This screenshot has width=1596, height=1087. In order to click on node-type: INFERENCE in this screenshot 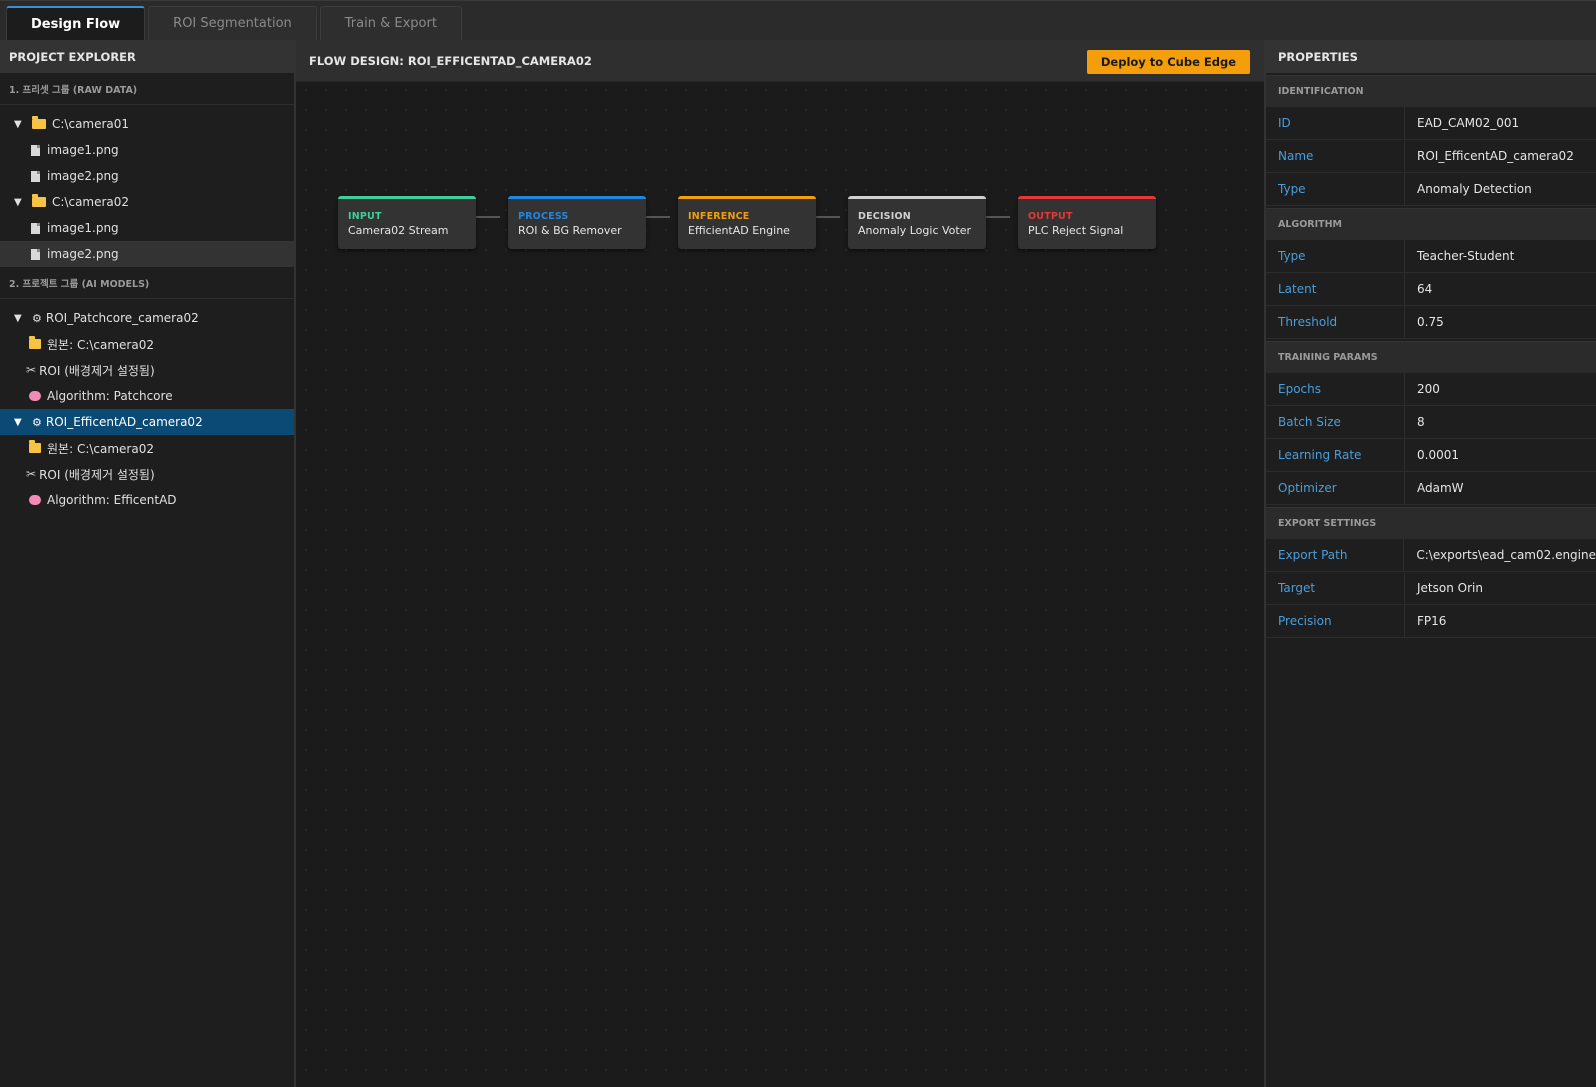, I will do `click(719, 216)`.